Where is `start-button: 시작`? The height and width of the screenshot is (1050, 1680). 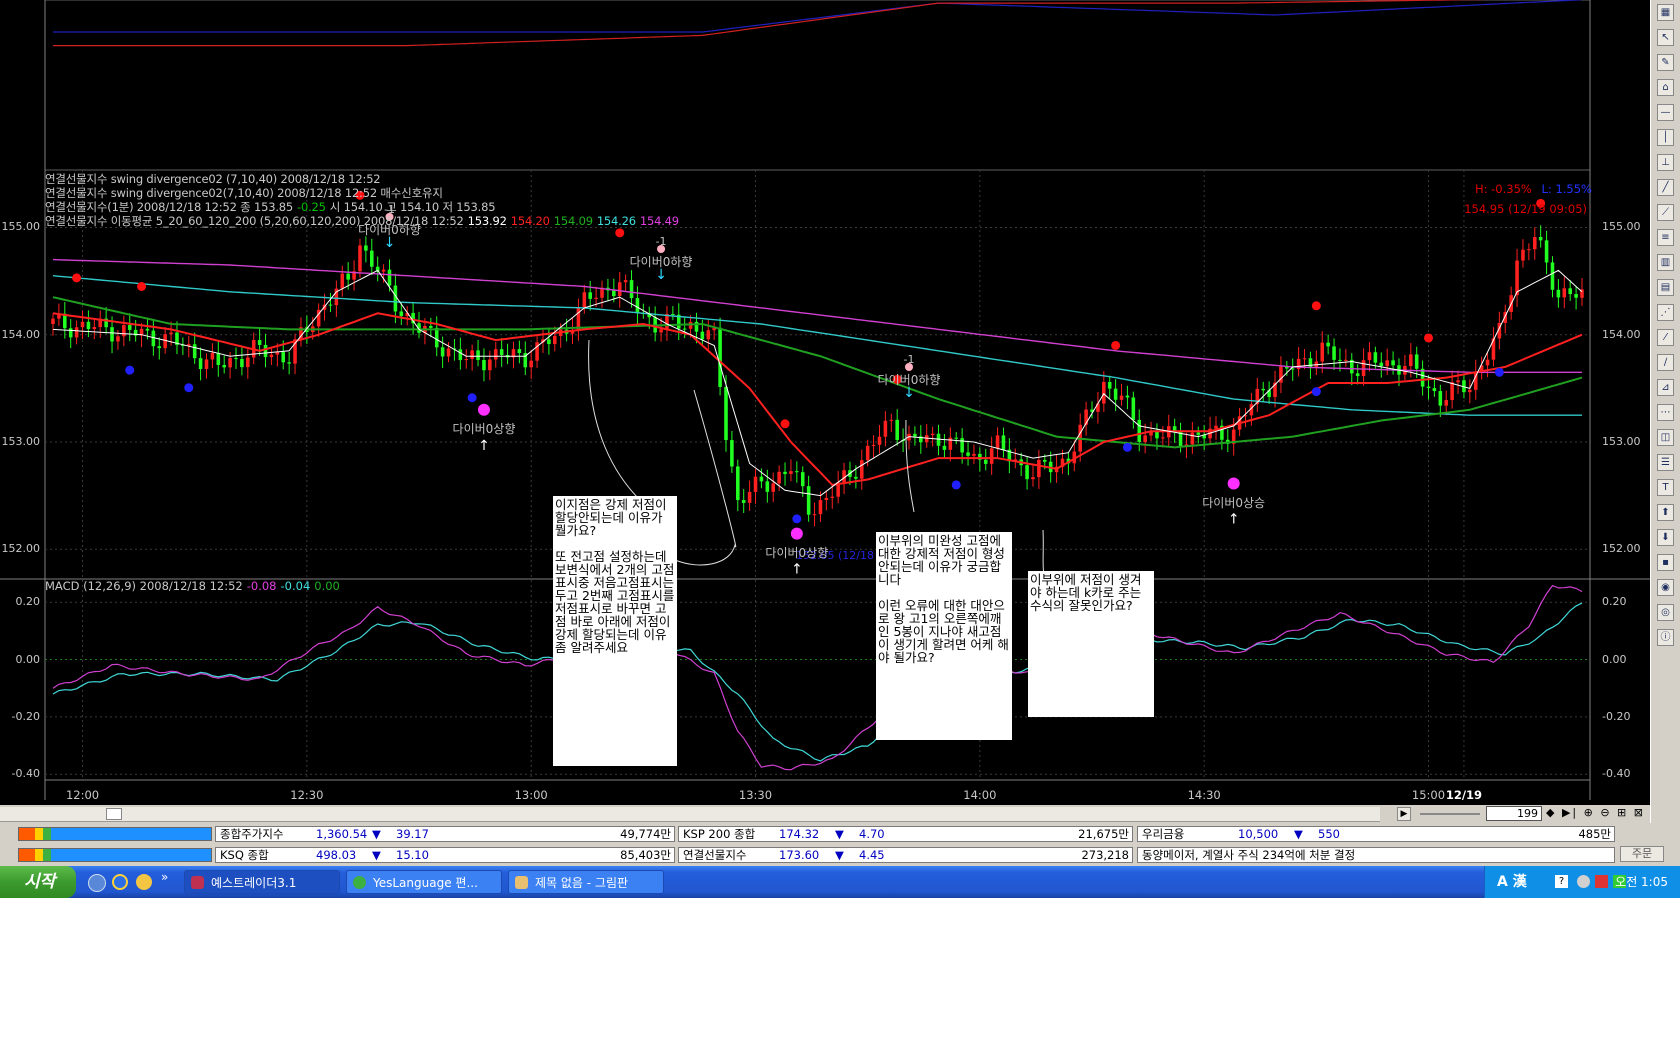 start-button: 시작 is located at coordinates (38, 882).